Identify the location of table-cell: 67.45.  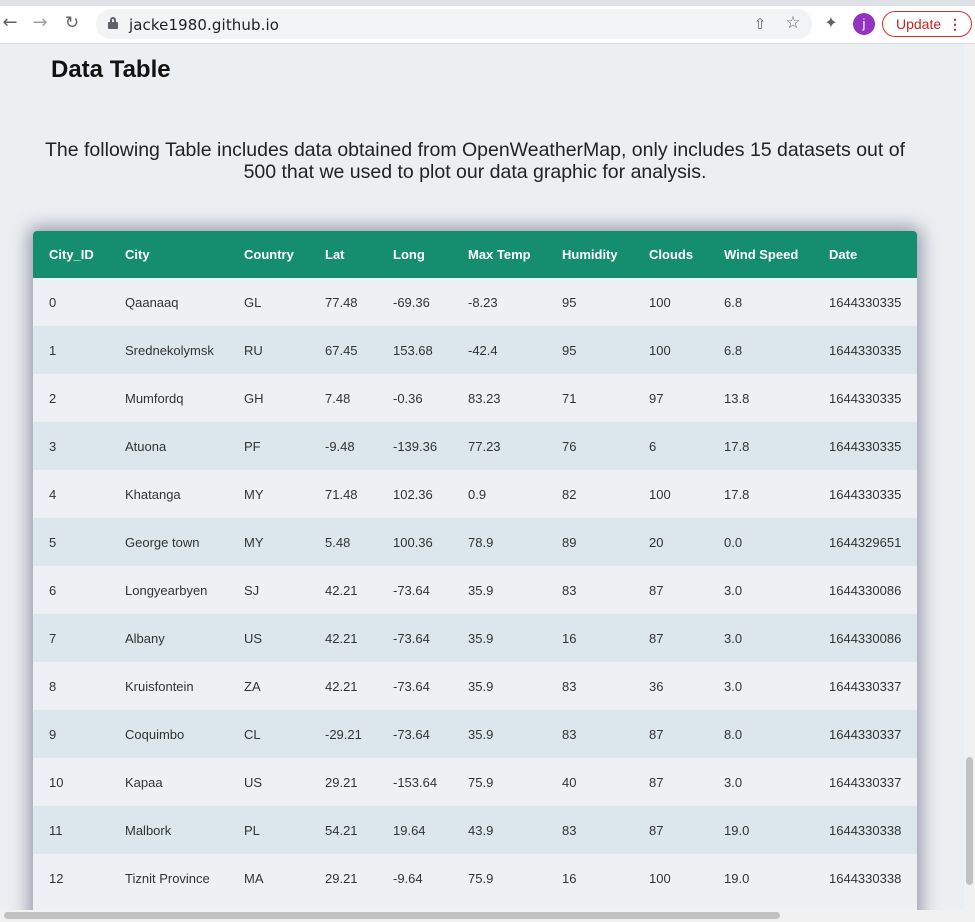
(341, 350).